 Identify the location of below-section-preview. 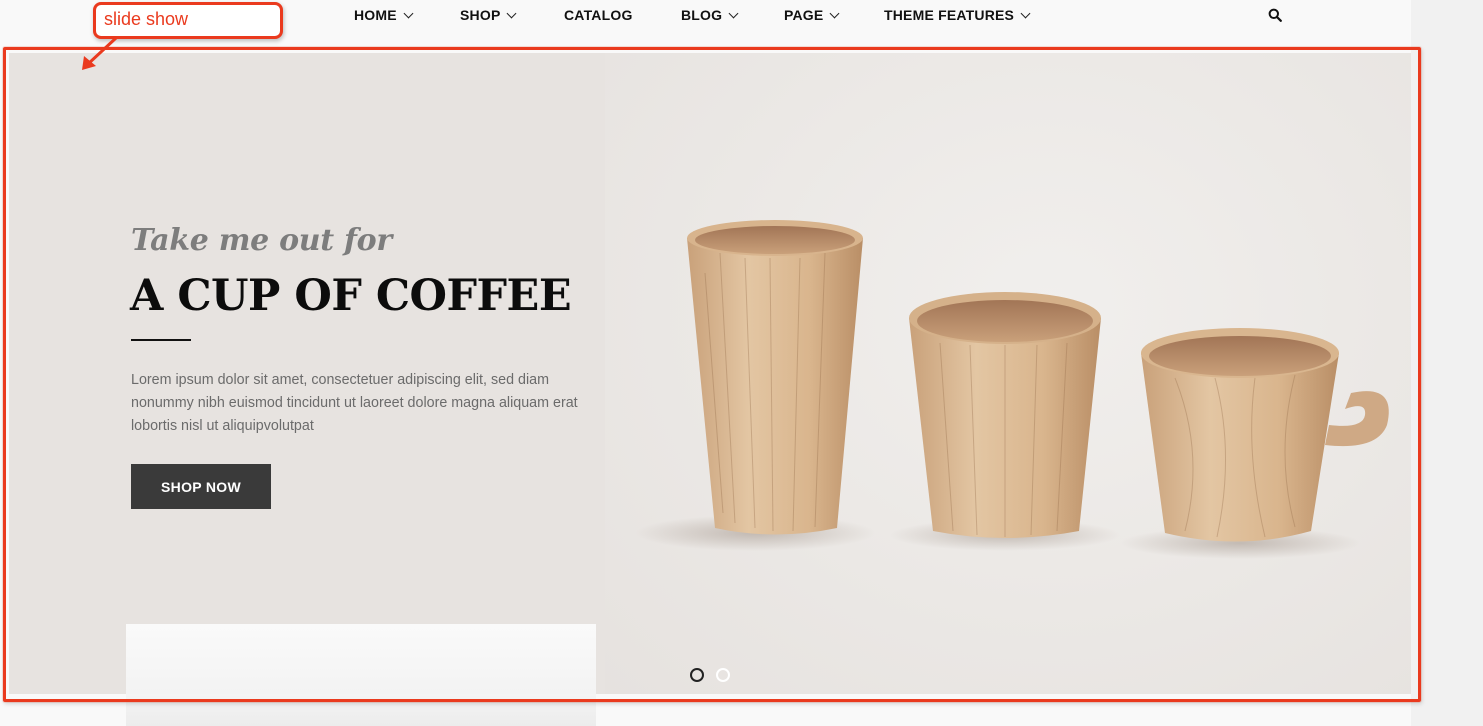
(361, 710).